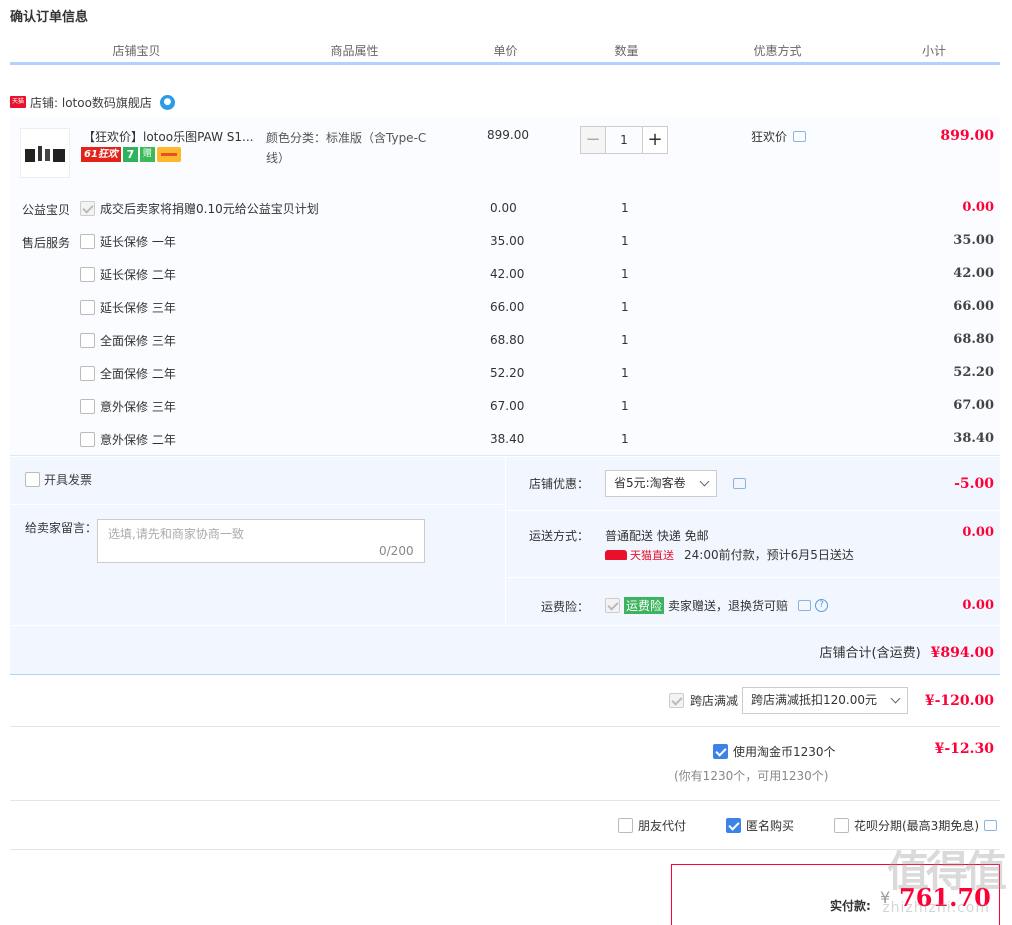 The height and width of the screenshot is (925, 1012). What do you see at coordinates (396, 551) in the screenshot?
I see `message-char-count: 0/200` at bounding box center [396, 551].